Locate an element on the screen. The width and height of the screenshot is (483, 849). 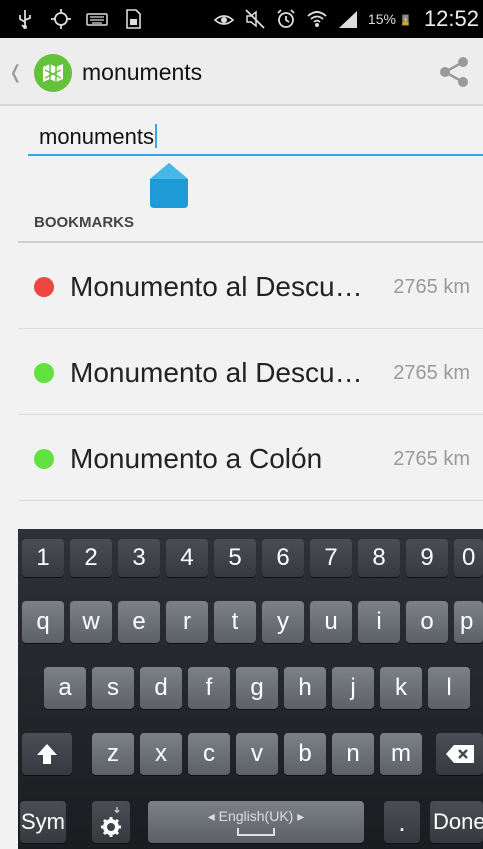
alarm-icon is located at coordinates (286, 18).